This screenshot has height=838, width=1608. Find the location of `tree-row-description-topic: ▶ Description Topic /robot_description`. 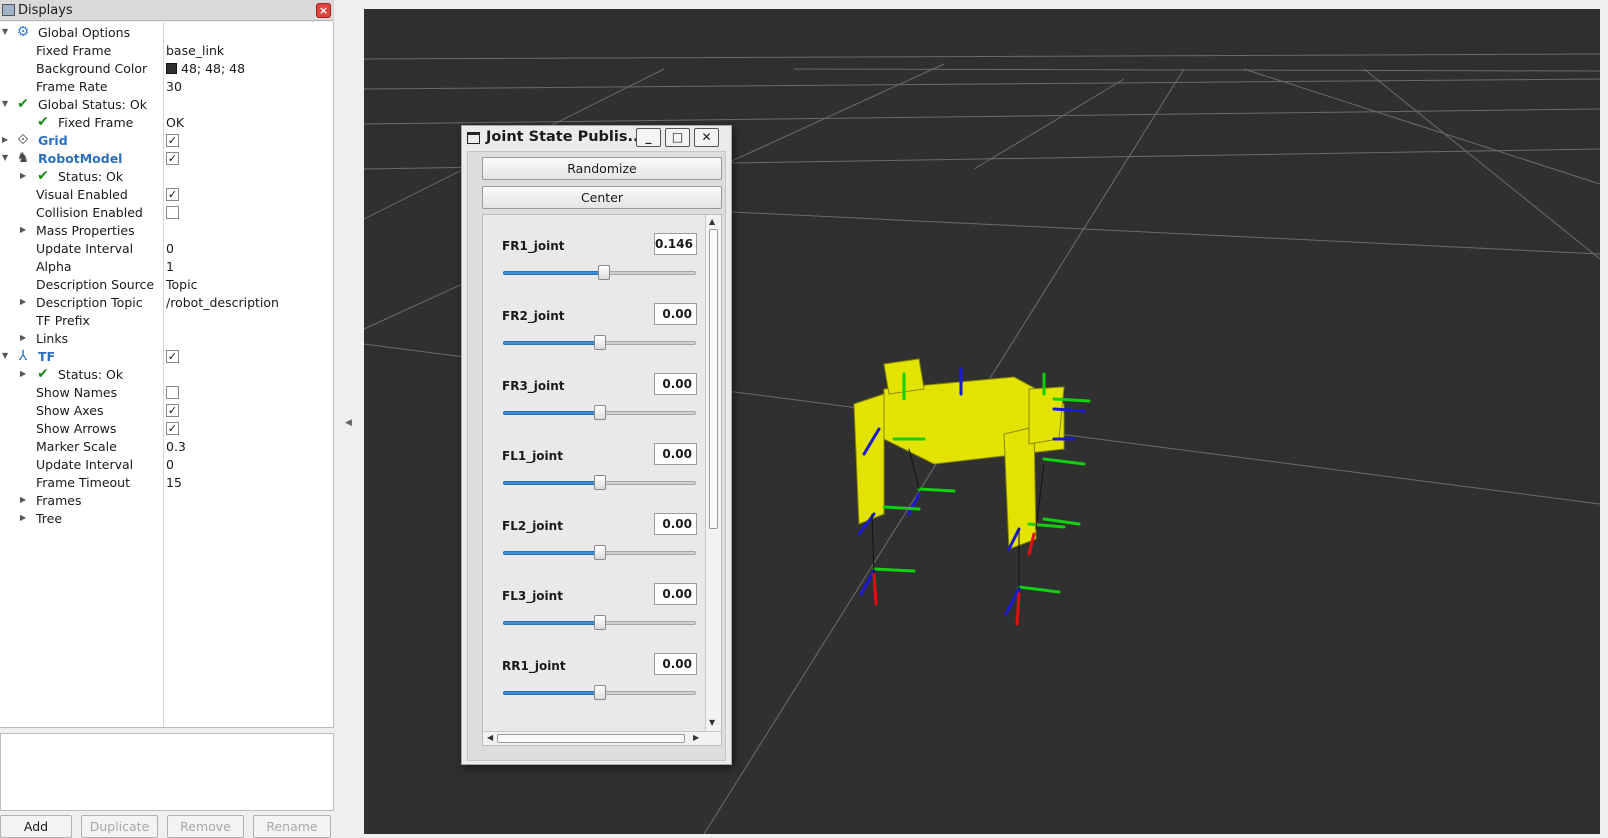

tree-row-description-topic: ▶ Description Topic /robot_description is located at coordinates (166, 302).